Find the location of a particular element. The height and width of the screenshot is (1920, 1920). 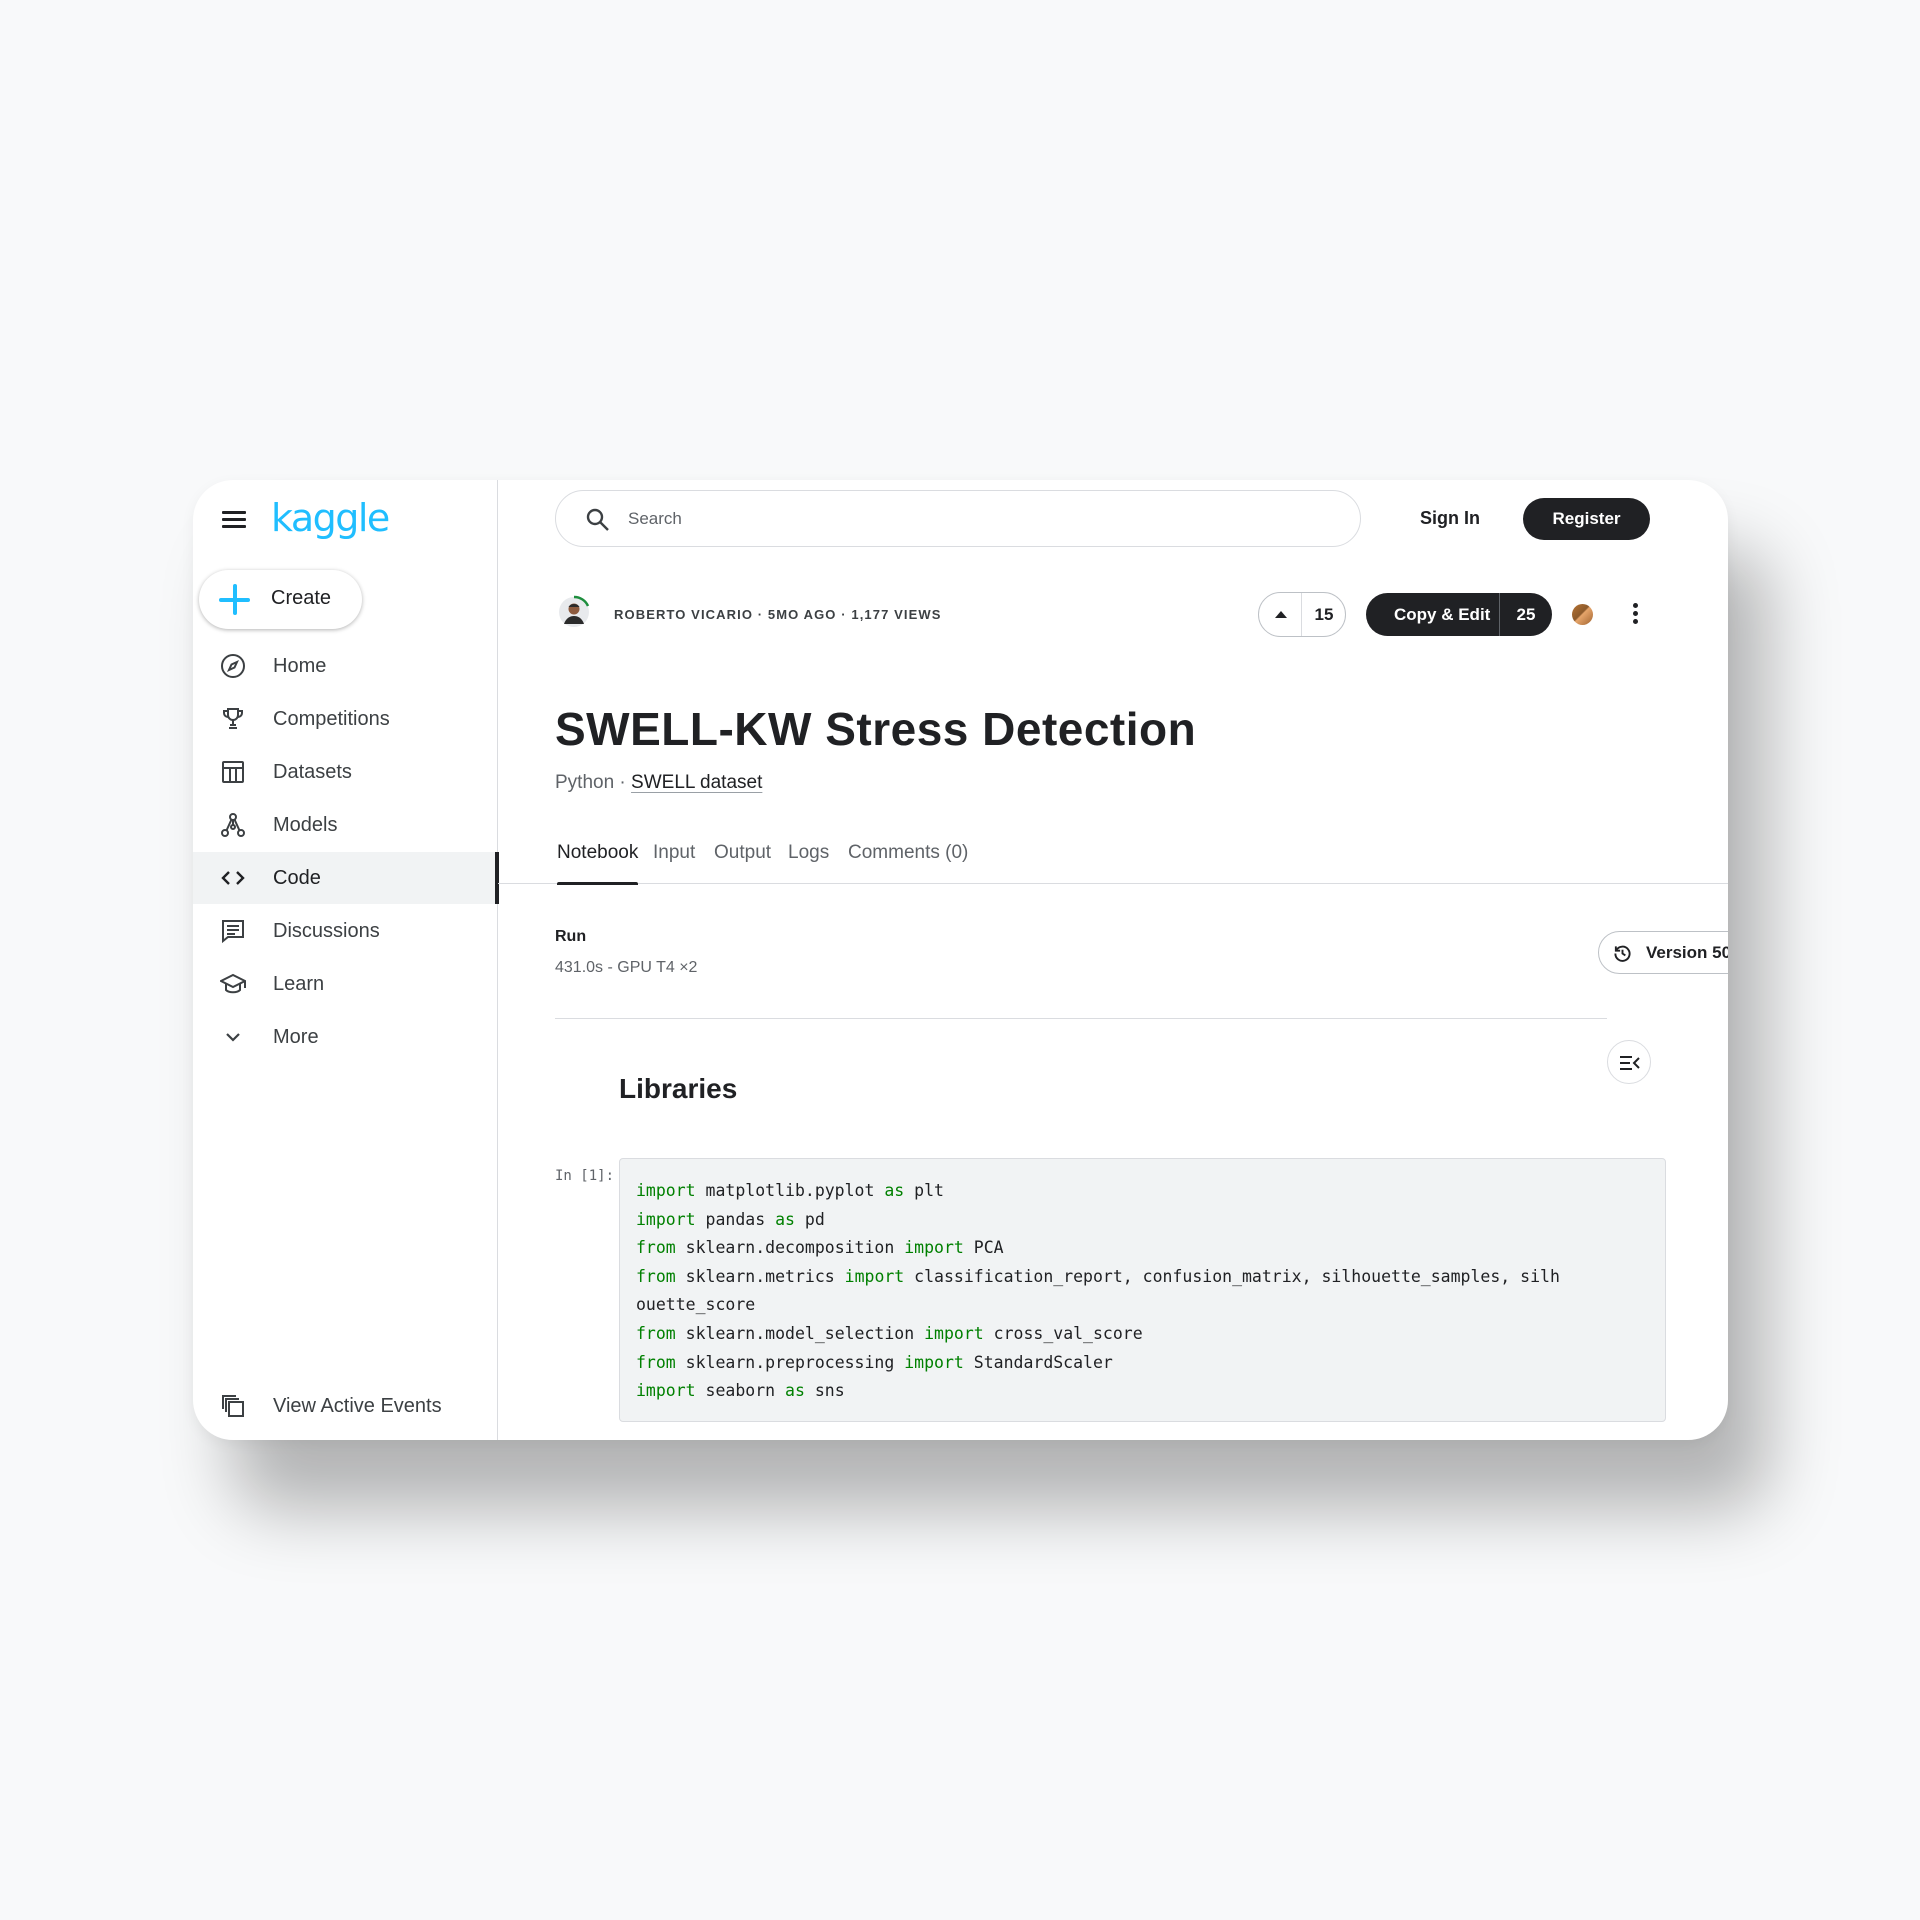

code-line: import pandas as pd is located at coordinates (1142, 1220).